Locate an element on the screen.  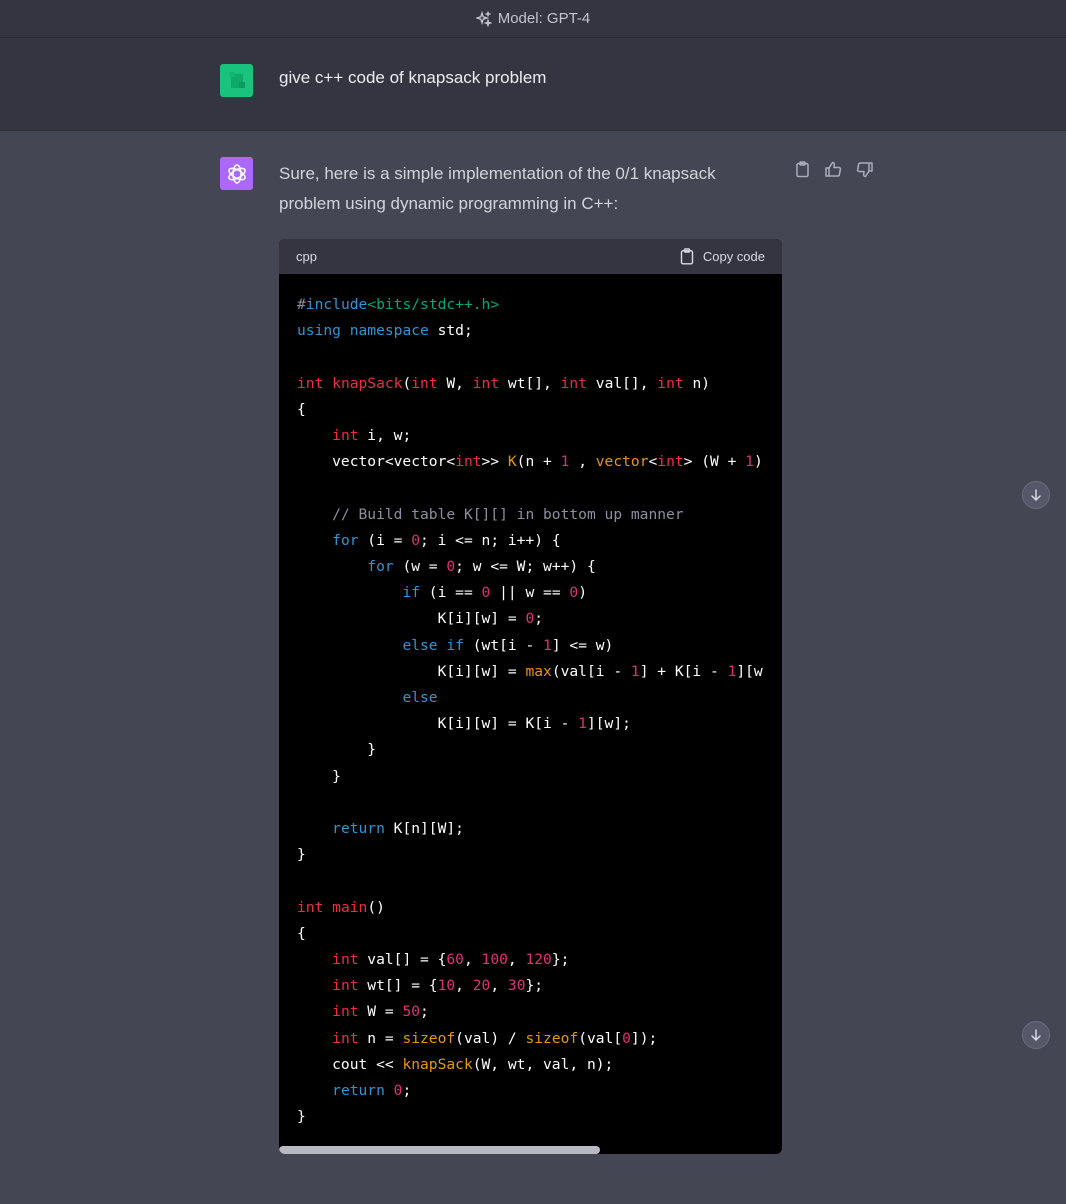
user-message-text: give c++ code of knapsack problem is located at coordinates (413, 77).